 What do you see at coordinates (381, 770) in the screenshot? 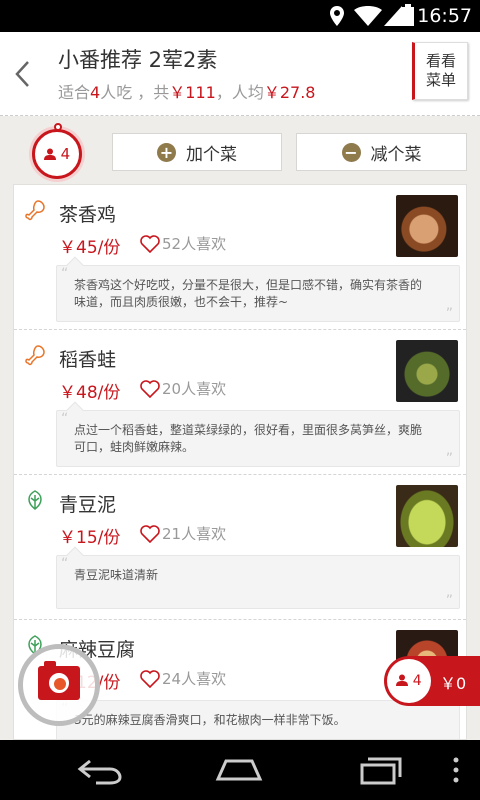
I see `recent-apps-icon` at bounding box center [381, 770].